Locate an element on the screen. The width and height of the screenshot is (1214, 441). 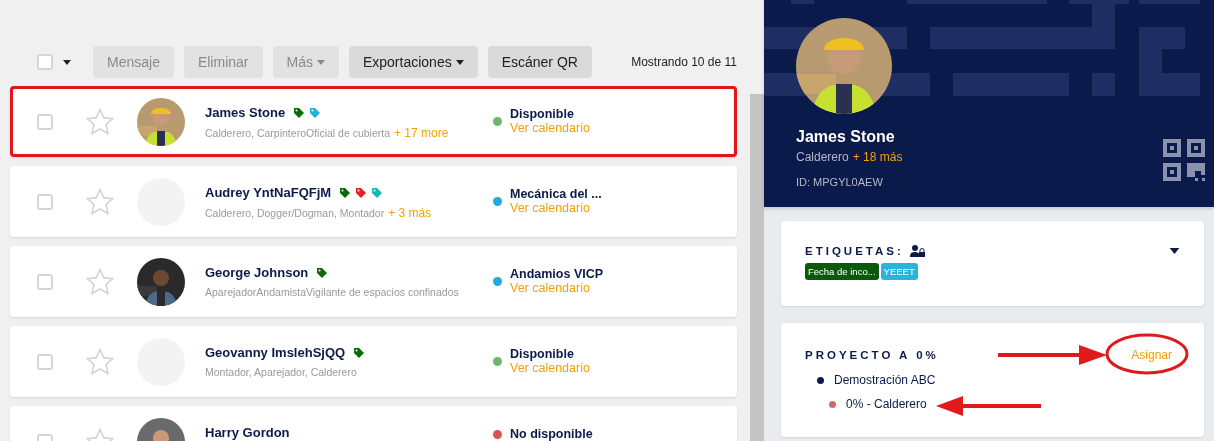
worker-trades: Montador, Aparejador, Calderero is located at coordinates (281, 372).